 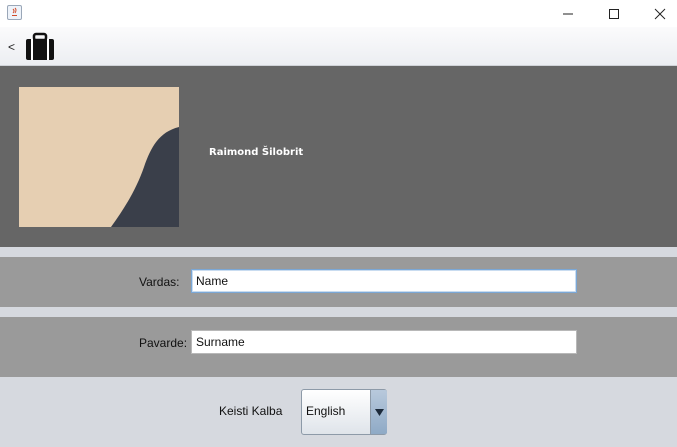 What do you see at coordinates (159, 282) in the screenshot?
I see `first-name-label: Vardas:` at bounding box center [159, 282].